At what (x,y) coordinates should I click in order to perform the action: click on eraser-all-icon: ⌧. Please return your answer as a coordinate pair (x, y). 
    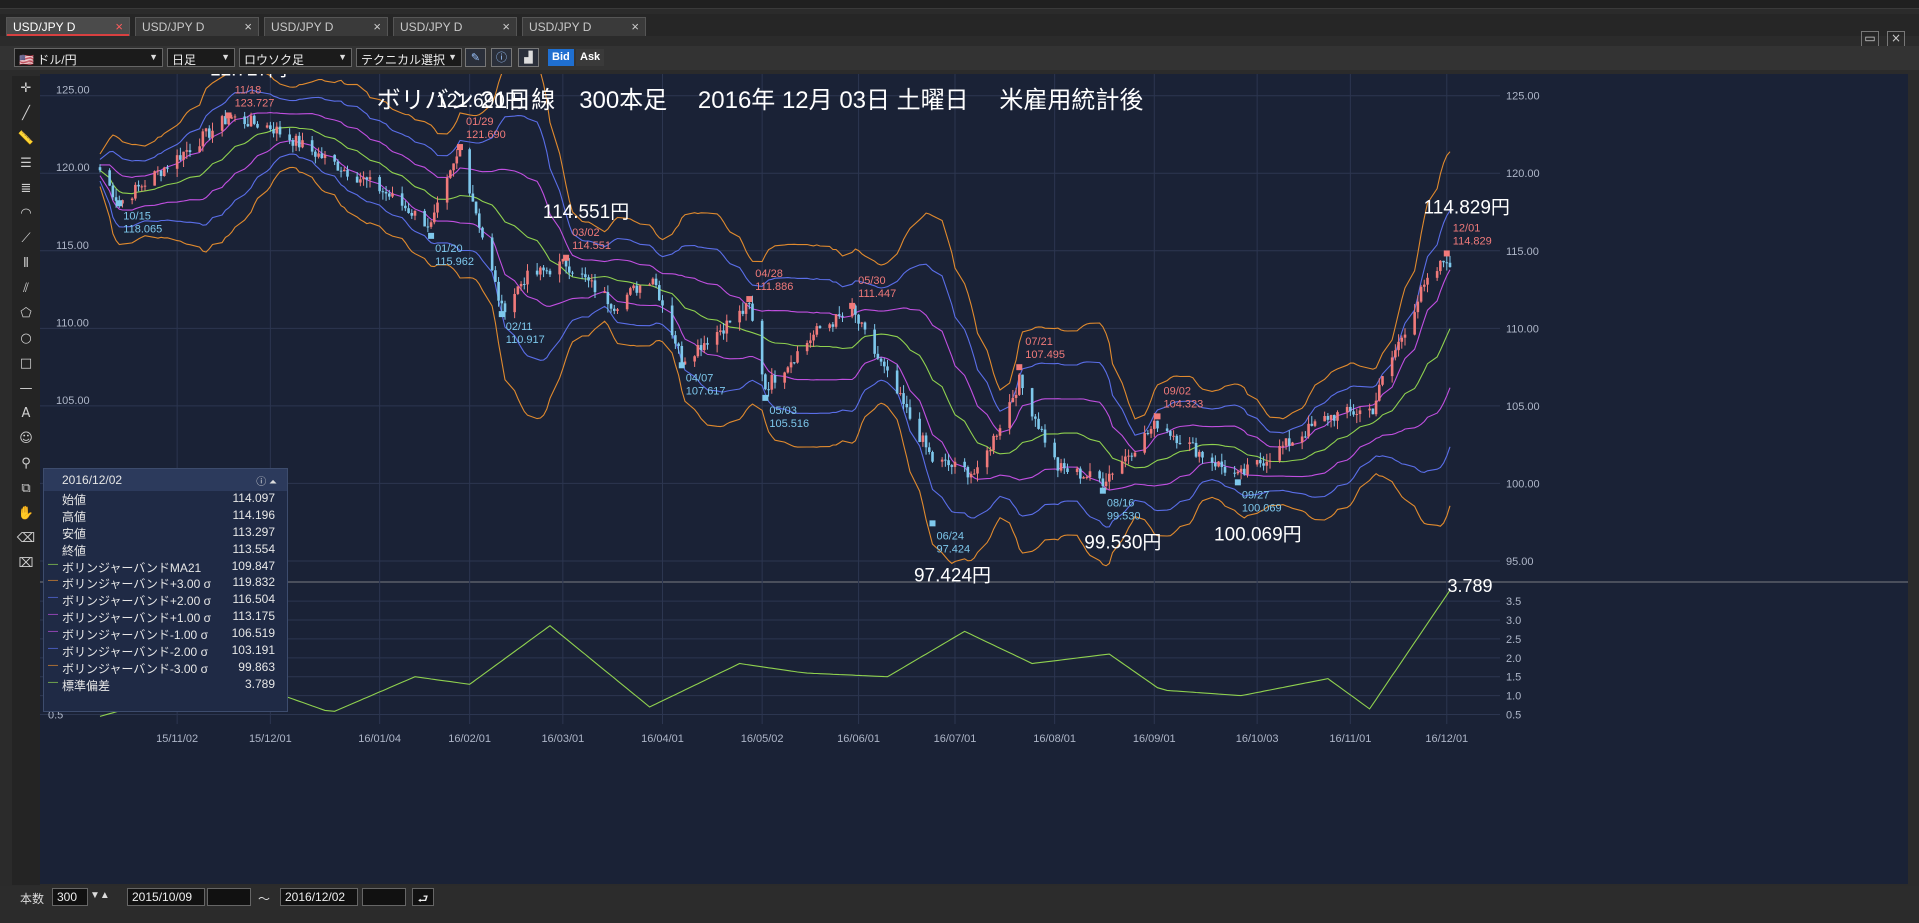
    Looking at the image, I should click on (26, 564).